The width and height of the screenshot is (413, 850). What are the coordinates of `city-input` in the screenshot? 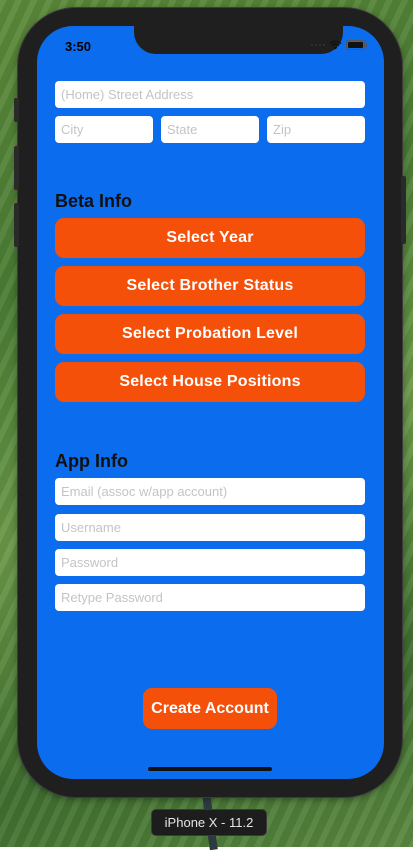 It's located at (104, 129).